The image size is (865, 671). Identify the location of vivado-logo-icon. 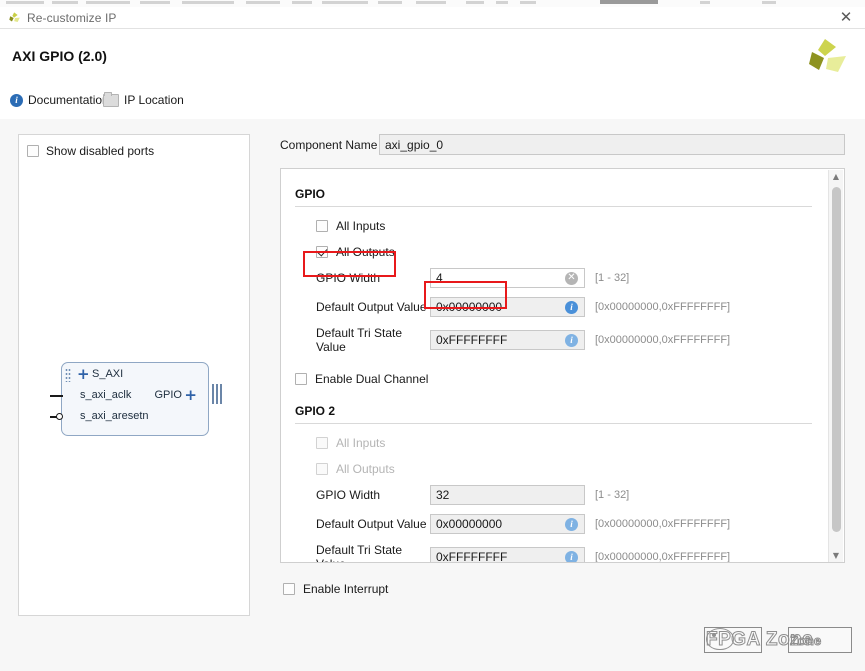
(14, 17).